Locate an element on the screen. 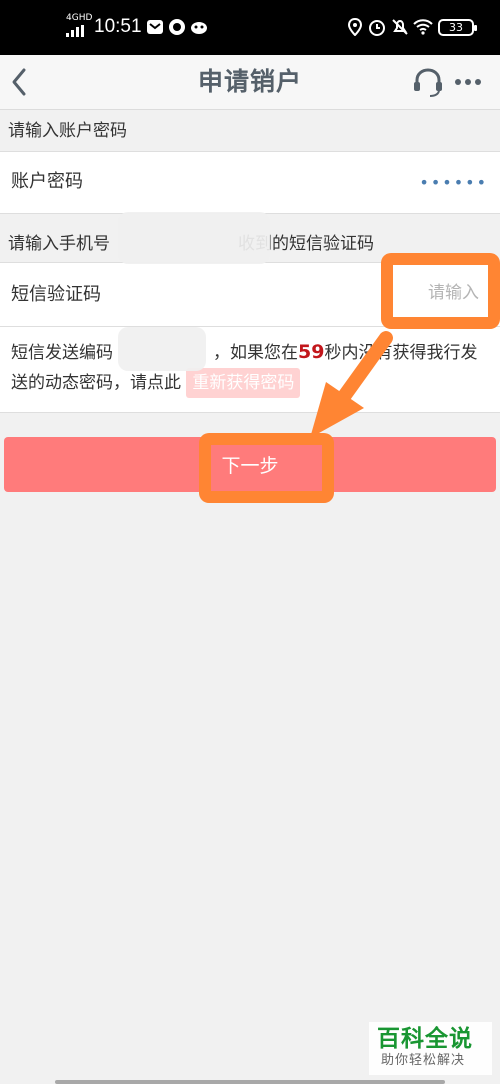 The image size is (500, 1084). alarm-icon is located at coordinates (377, 28).